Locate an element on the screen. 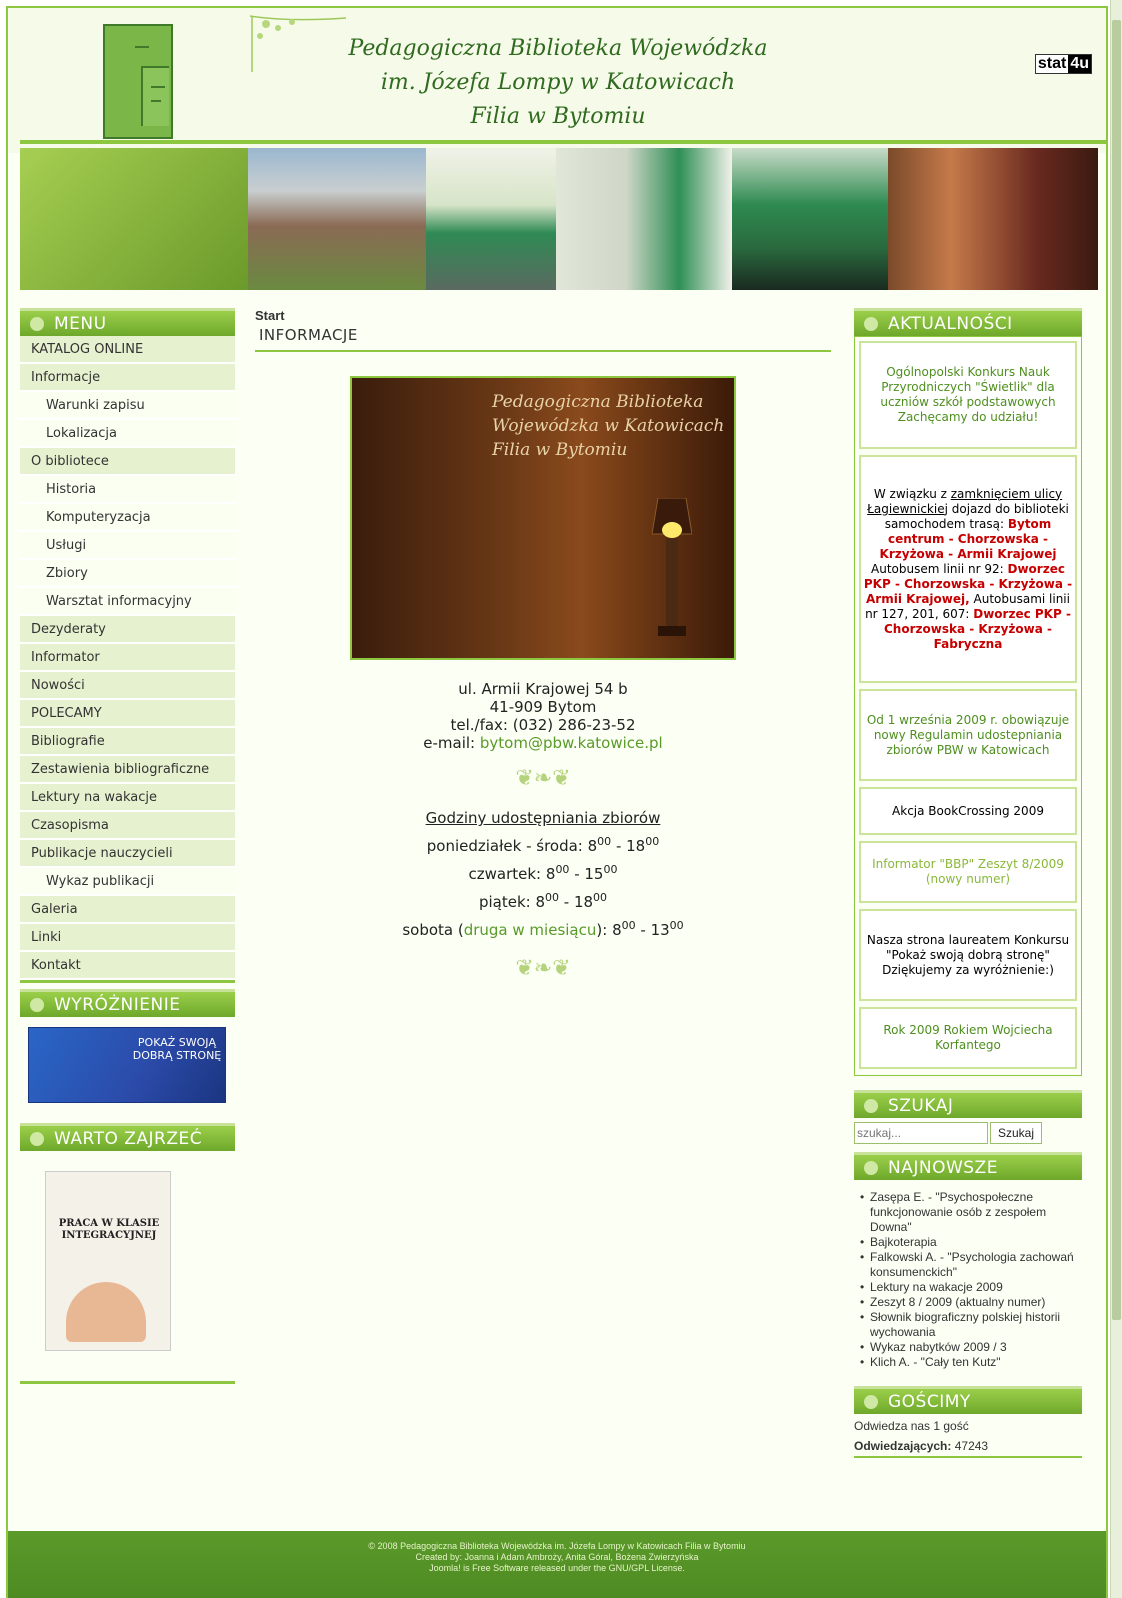 This screenshot has height=1598, width=1122. search-button: Szukaj is located at coordinates (1016, 1133).